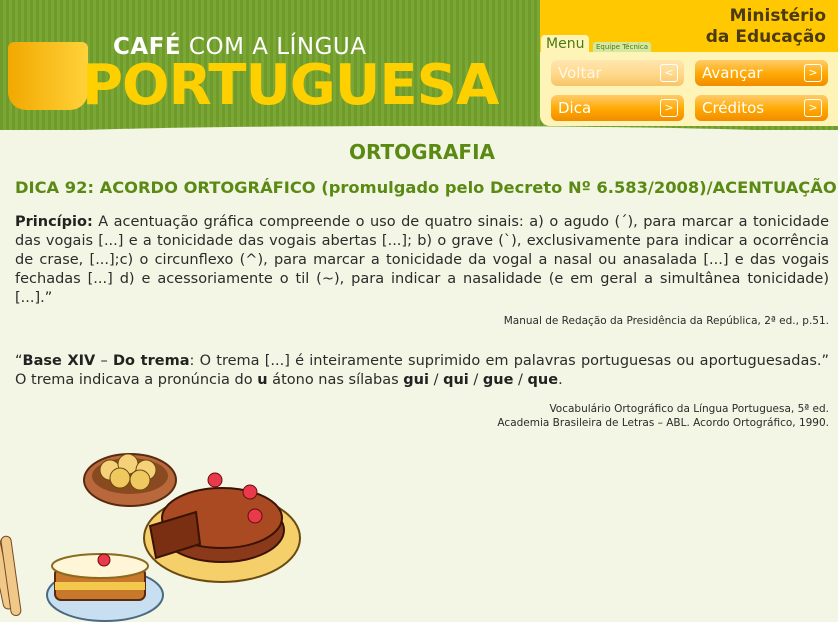 The width and height of the screenshot is (838, 622). What do you see at coordinates (765, 26) in the screenshot?
I see `ministry-title: Ministério da Educação` at bounding box center [765, 26].